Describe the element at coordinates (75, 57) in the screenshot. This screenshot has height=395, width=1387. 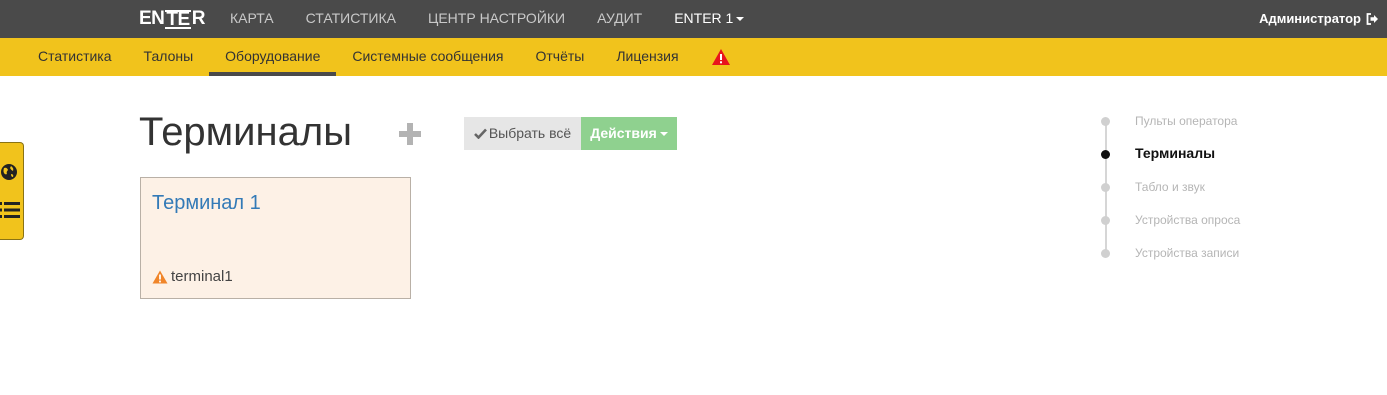
I see `tab-statistics: Статистика` at that location.